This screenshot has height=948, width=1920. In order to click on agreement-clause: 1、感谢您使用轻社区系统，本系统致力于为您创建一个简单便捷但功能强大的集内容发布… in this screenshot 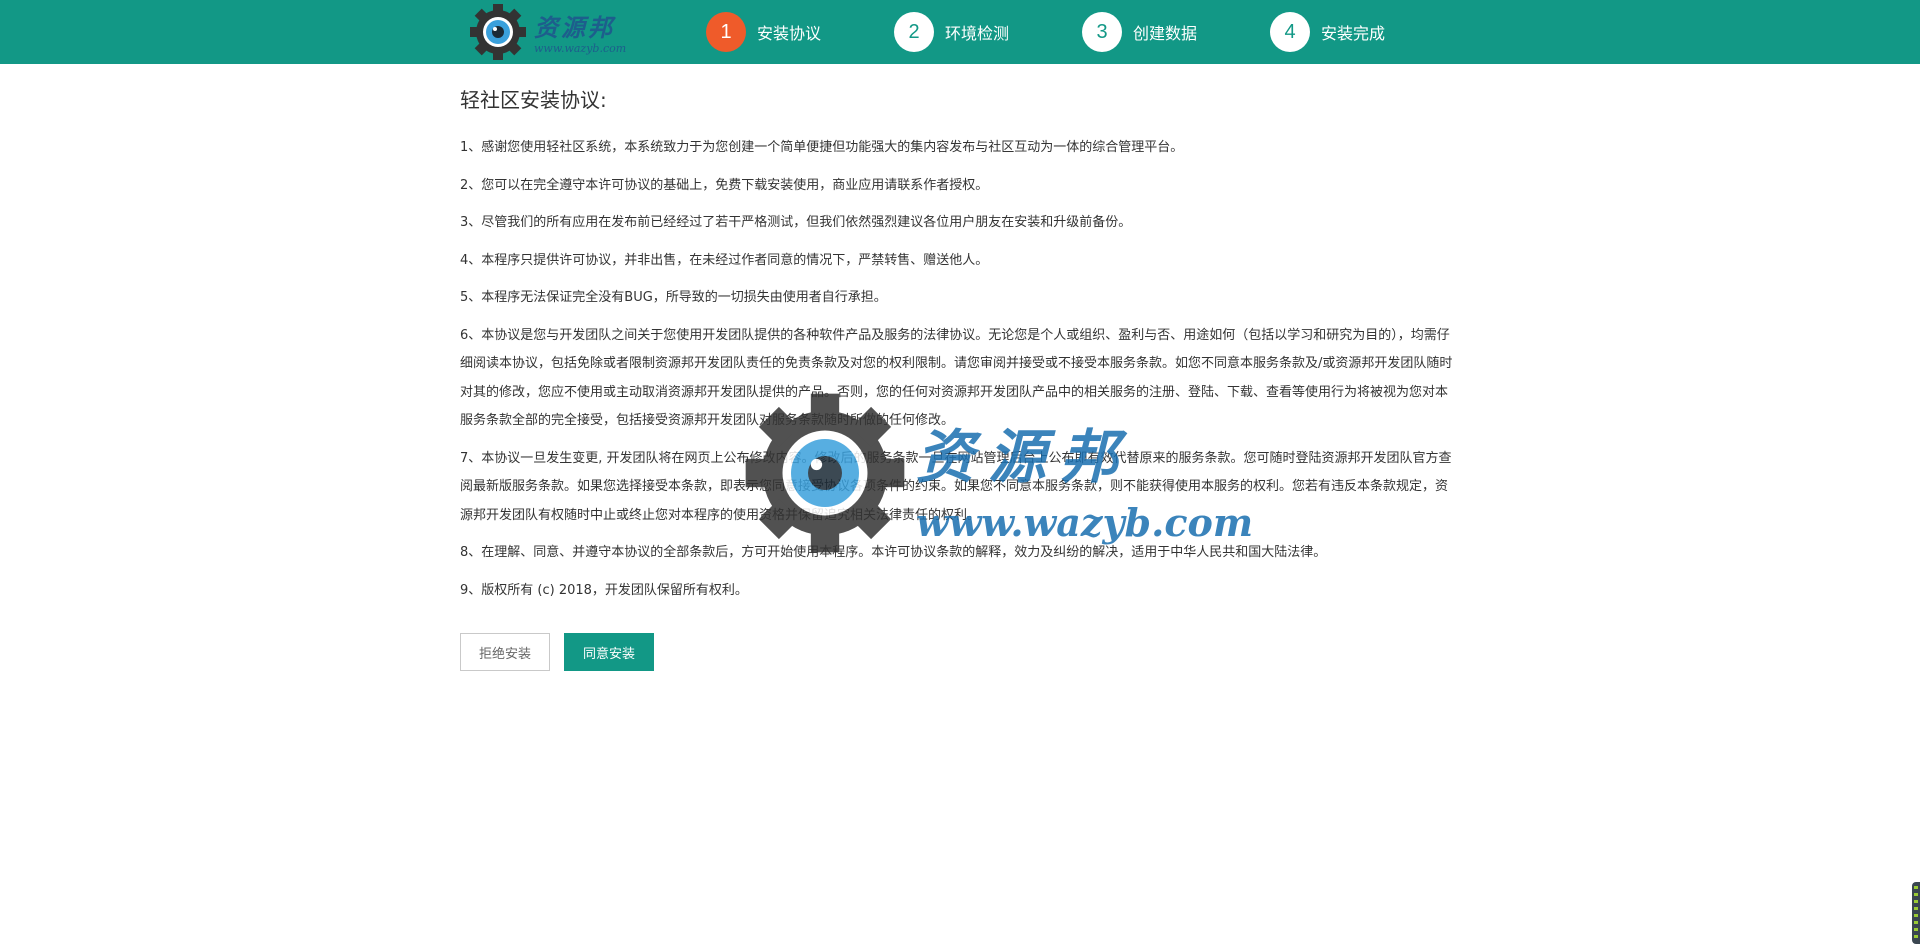, I will do `click(822, 147)`.